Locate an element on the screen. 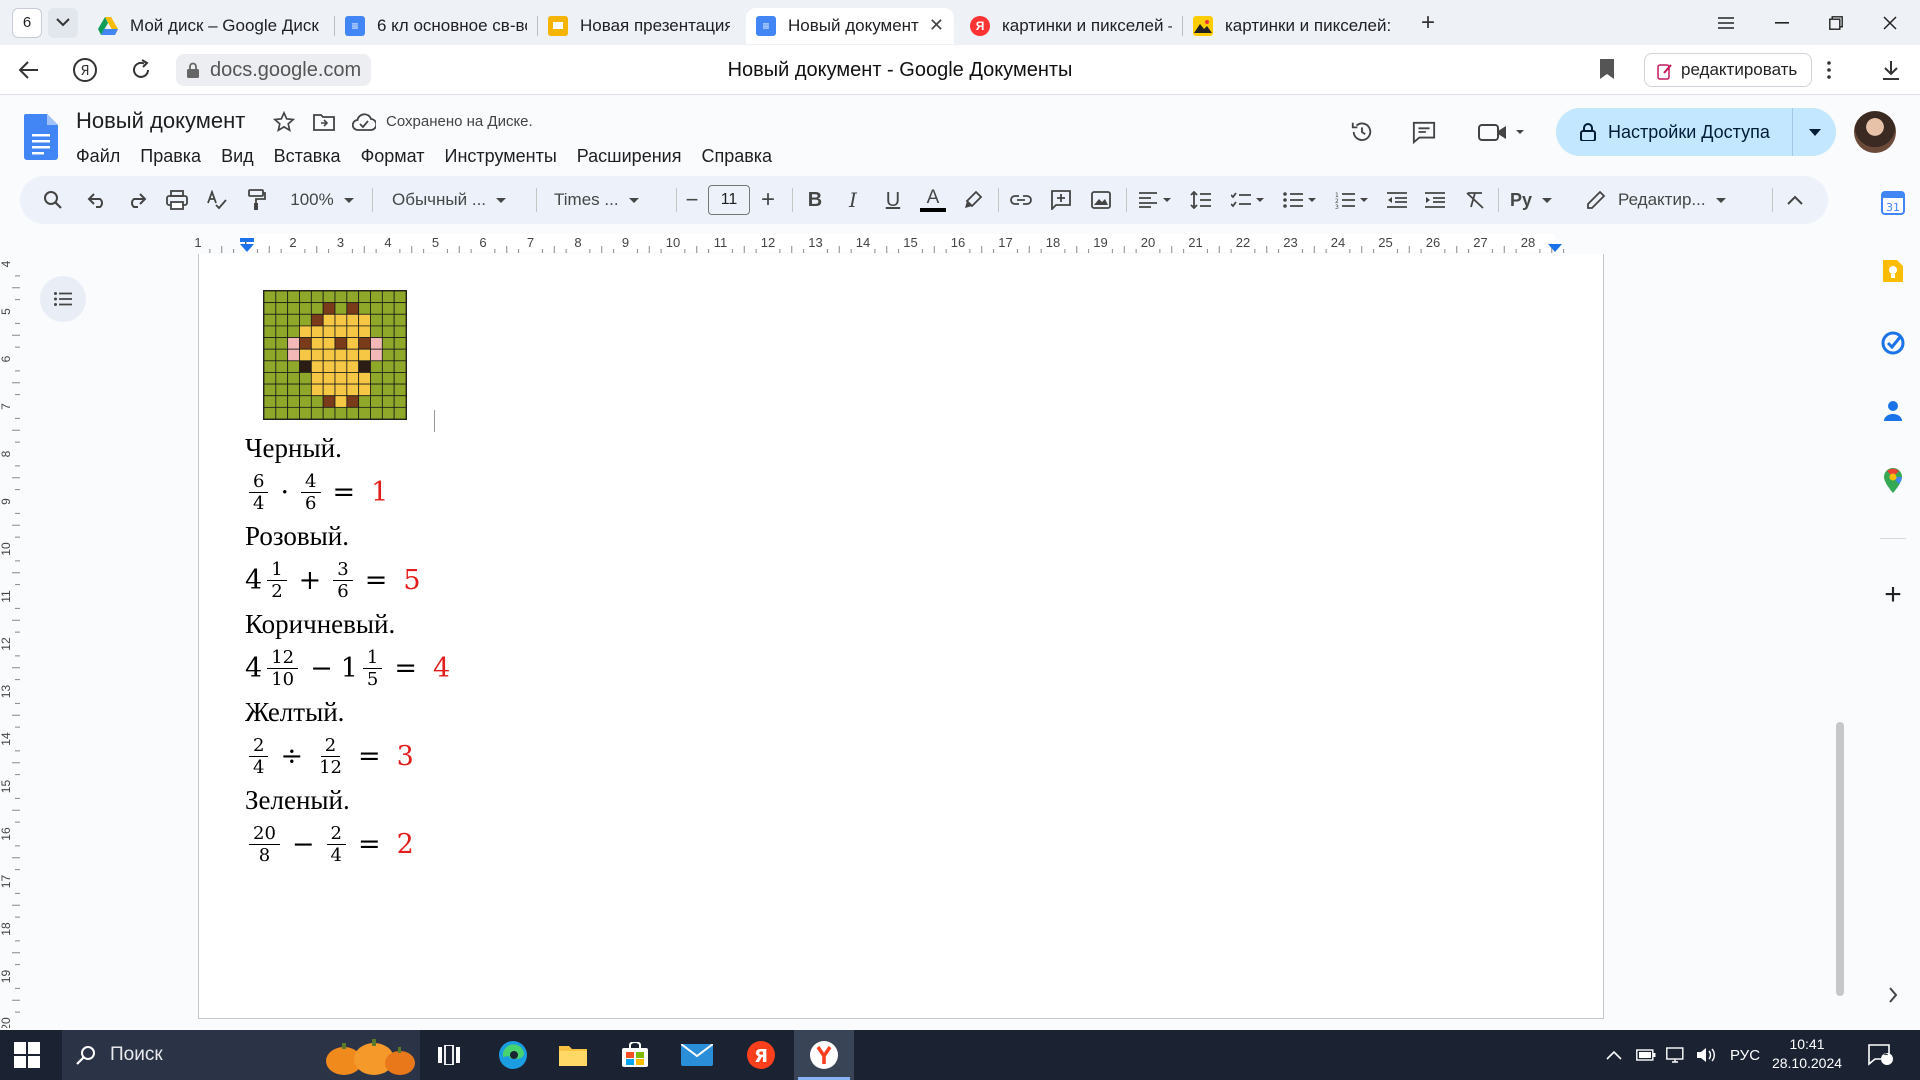 The image size is (1920, 1080). meet-video-icon is located at coordinates (1502, 132).